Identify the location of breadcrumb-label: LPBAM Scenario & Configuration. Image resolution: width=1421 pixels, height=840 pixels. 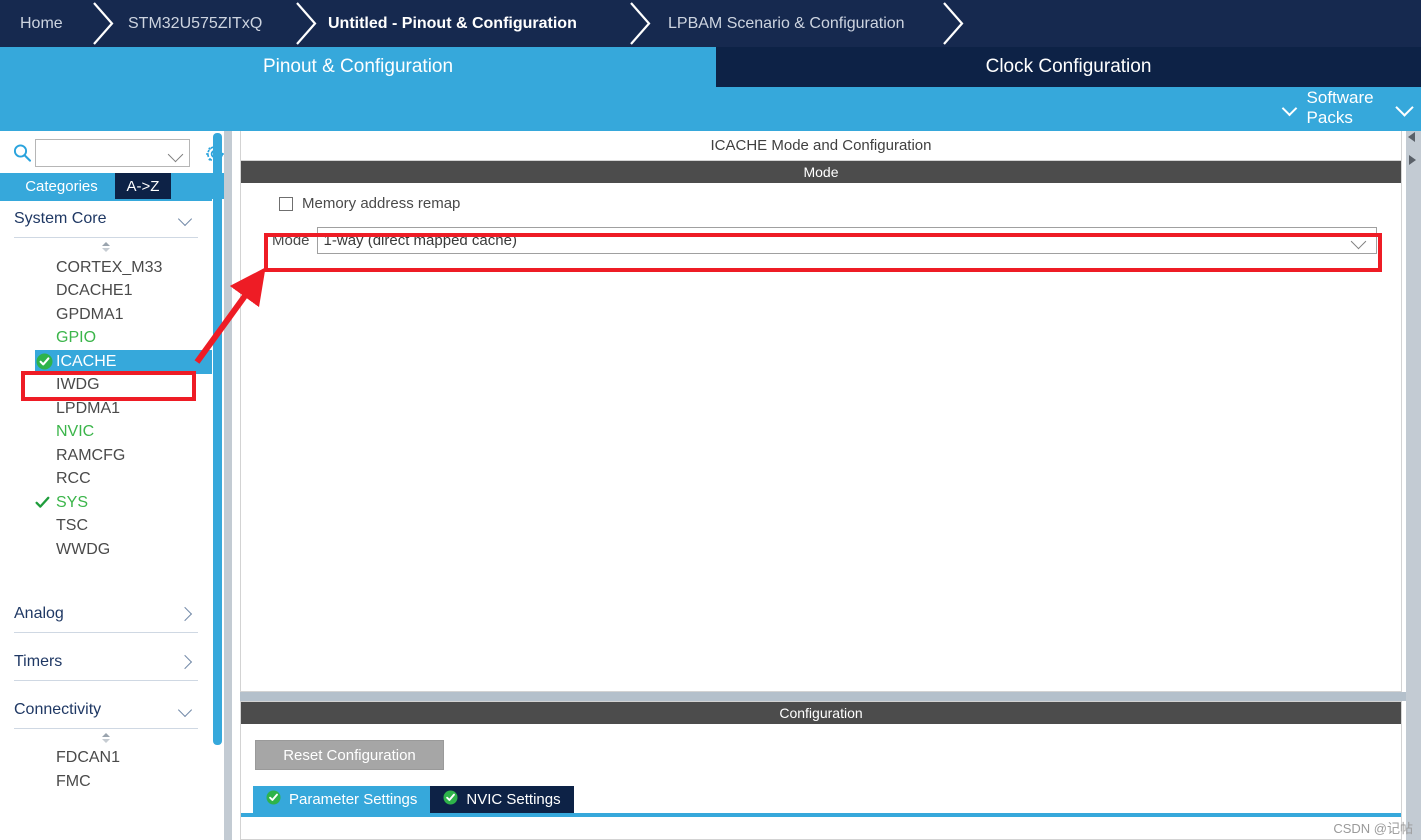
(786, 23).